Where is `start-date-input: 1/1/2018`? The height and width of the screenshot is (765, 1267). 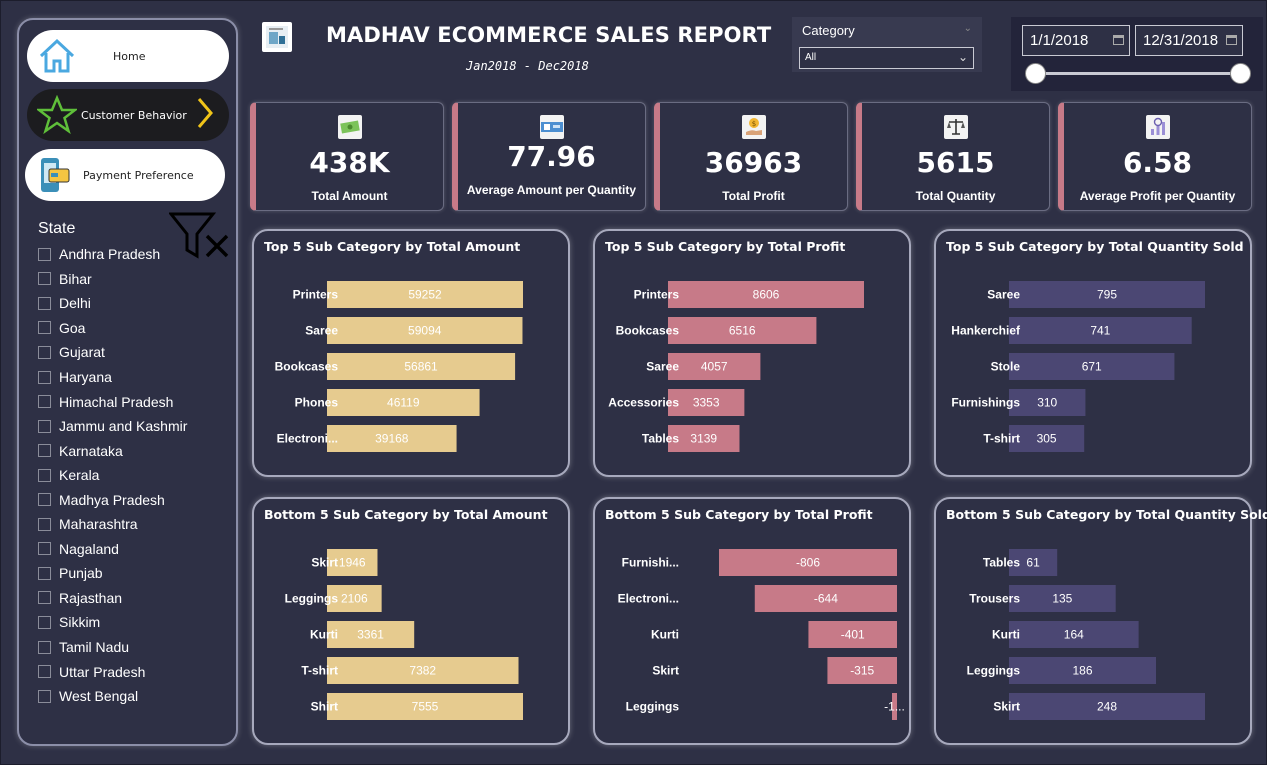 start-date-input: 1/1/2018 is located at coordinates (1076, 40).